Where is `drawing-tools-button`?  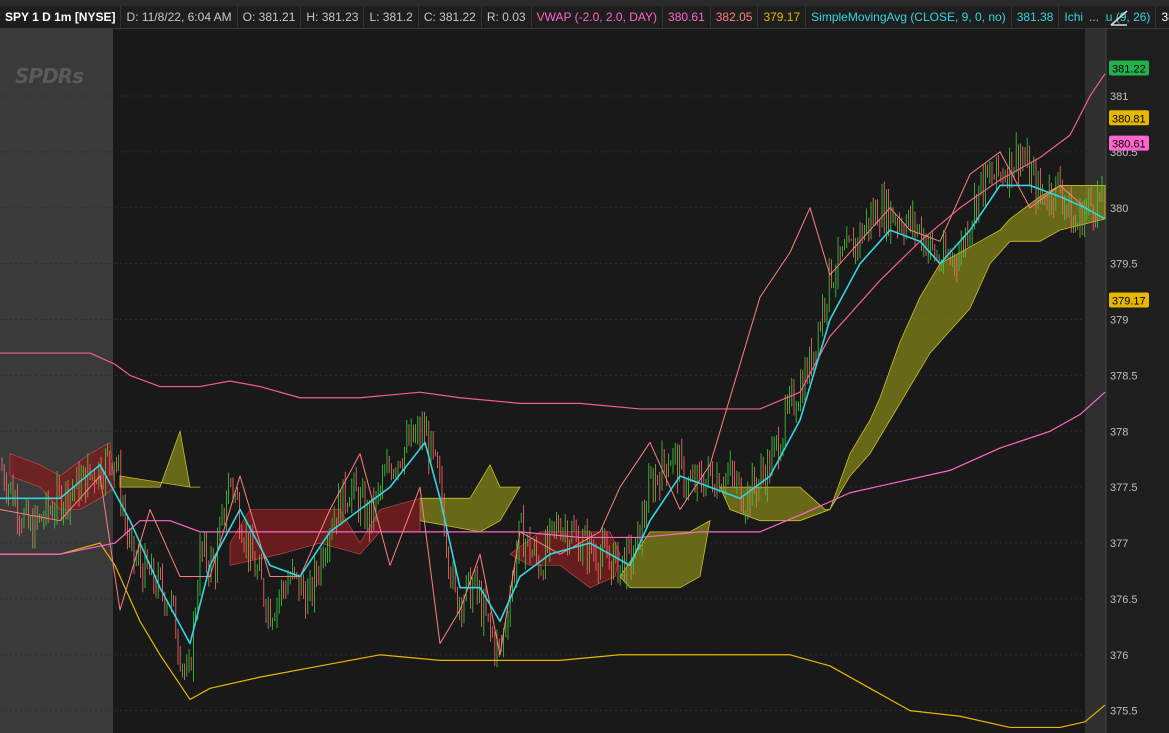
drawing-tools-button is located at coordinates (1119, 18).